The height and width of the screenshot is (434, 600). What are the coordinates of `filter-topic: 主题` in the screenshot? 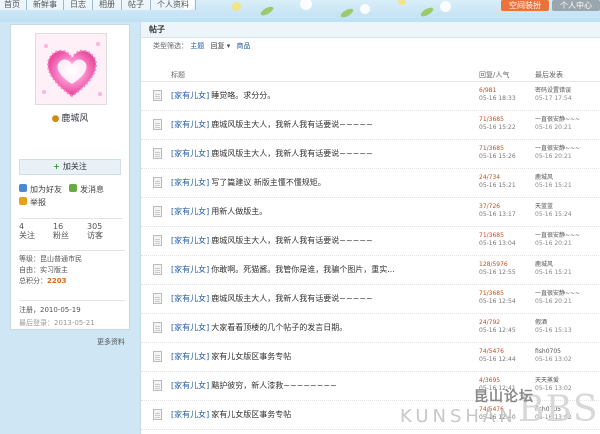 It's located at (197, 46).